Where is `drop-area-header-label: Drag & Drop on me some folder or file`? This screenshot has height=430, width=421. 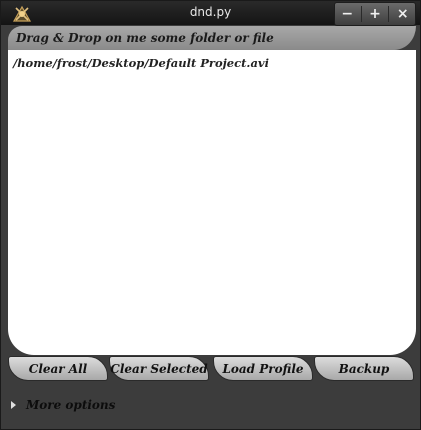 drop-area-header-label: Drag & Drop on me some folder or file is located at coordinates (145, 38).